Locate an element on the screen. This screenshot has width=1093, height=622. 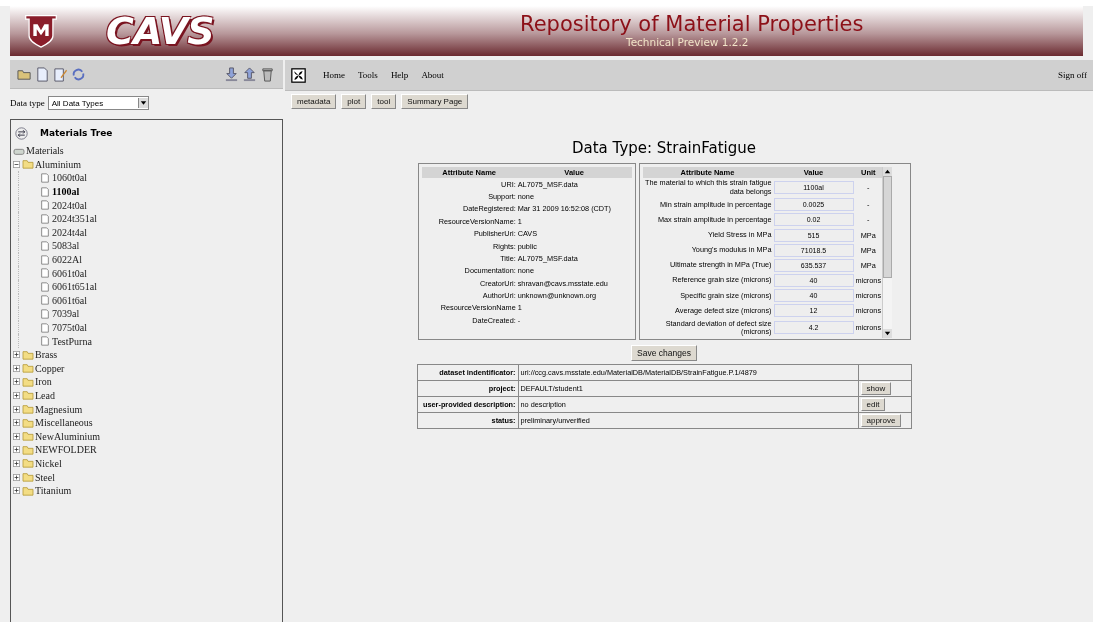
scroll-down-icon is located at coordinates (888, 333).